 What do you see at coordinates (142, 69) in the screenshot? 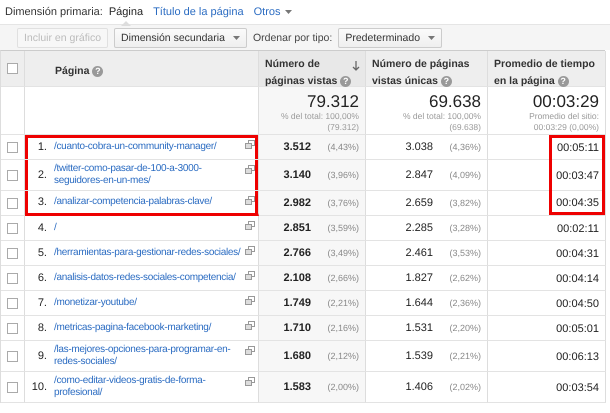
I see `column-header: Página ?` at bounding box center [142, 69].